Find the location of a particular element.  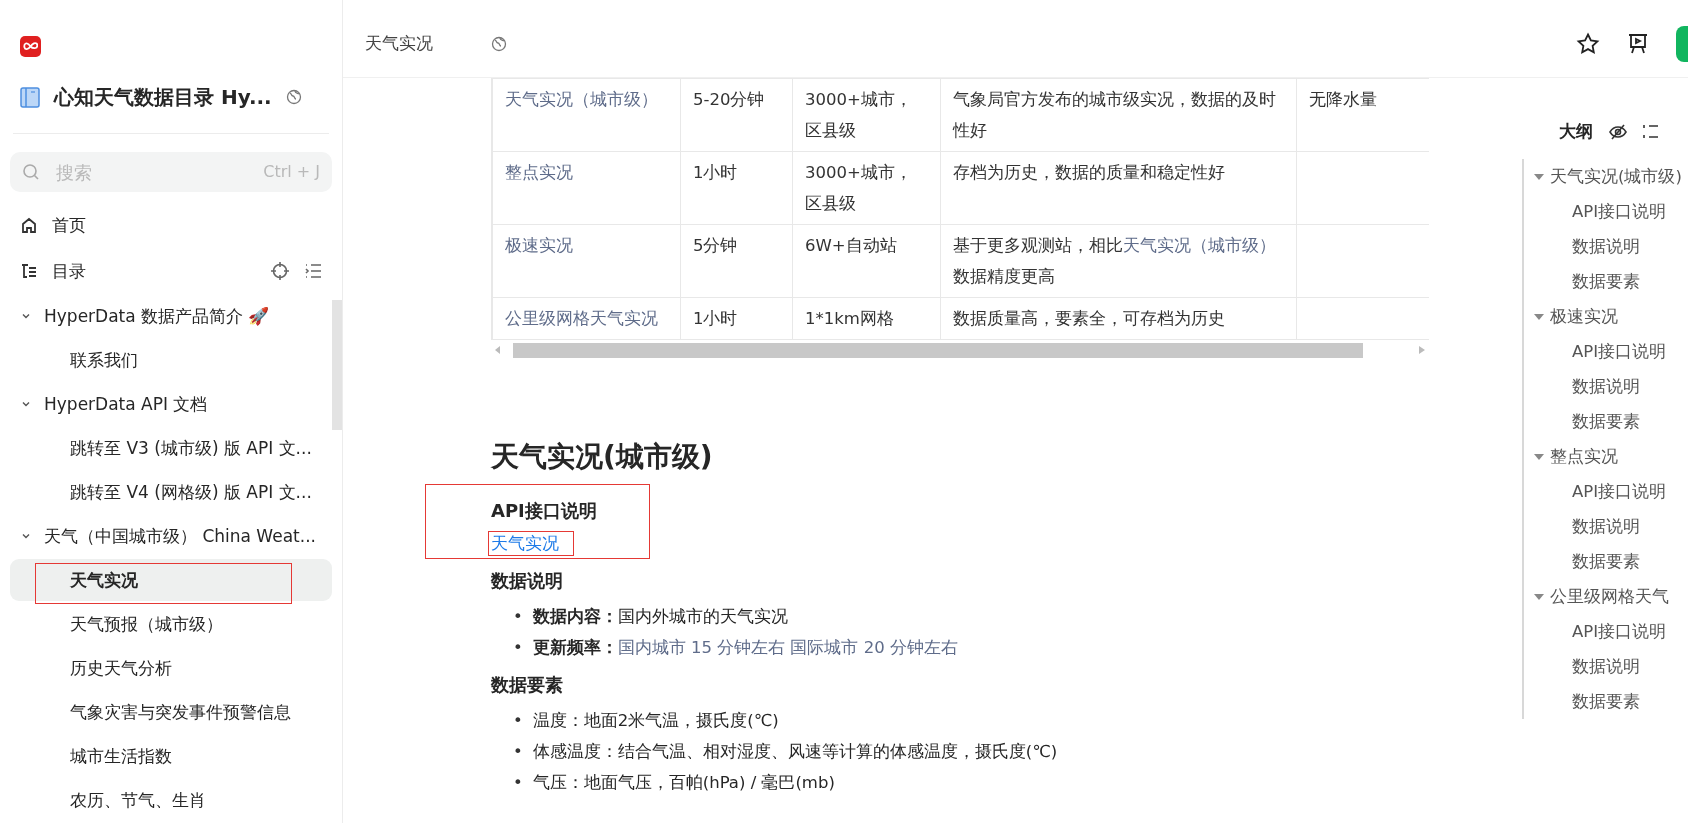

cell-text: 数据精度更高 is located at coordinates (1004, 276).